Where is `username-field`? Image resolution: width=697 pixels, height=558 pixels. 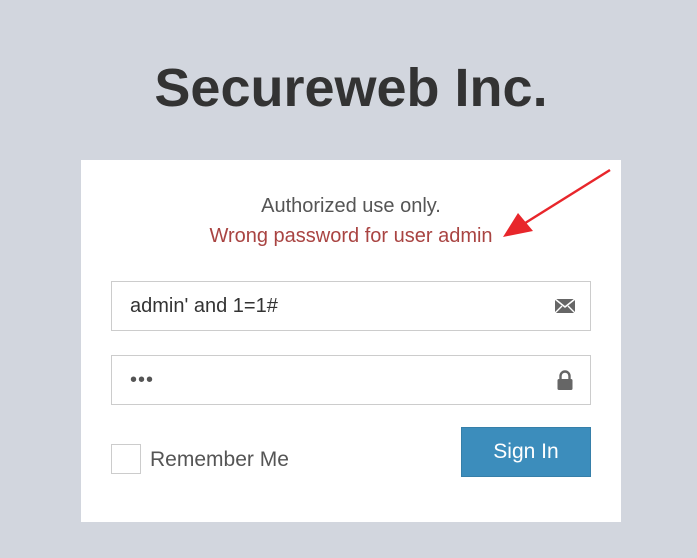 username-field is located at coordinates (351, 306).